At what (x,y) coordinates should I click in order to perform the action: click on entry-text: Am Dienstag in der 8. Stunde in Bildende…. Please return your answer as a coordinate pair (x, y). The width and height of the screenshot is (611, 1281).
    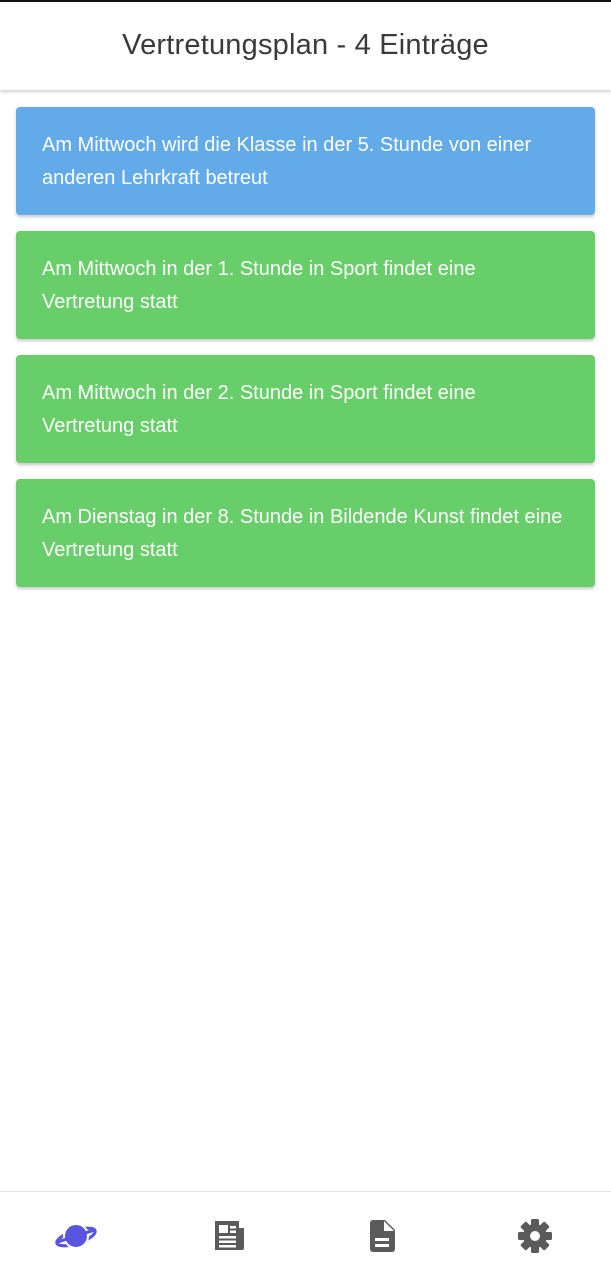
    Looking at the image, I should click on (302, 533).